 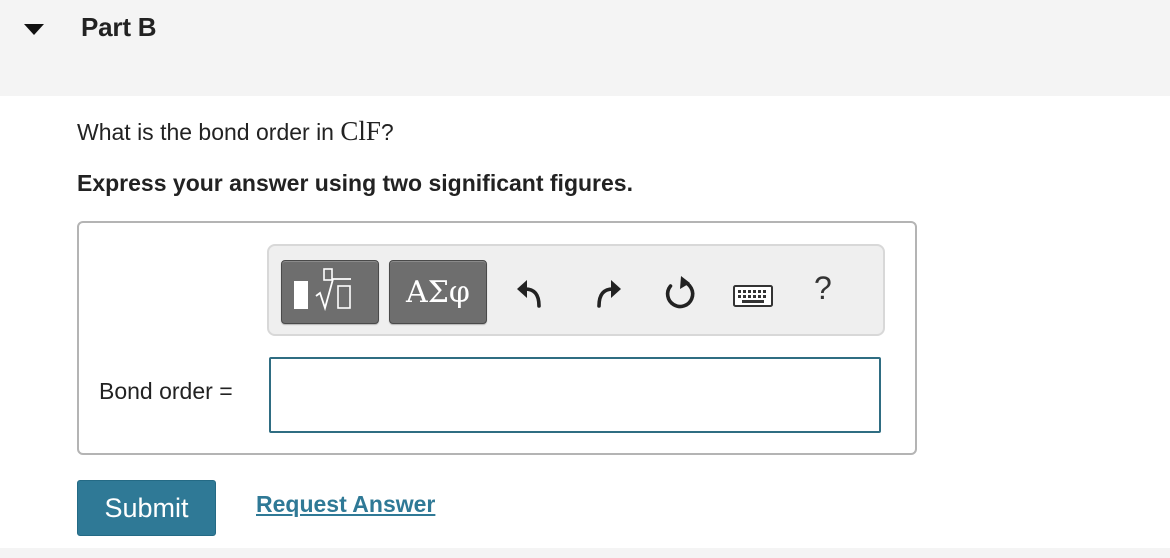 I want to click on request-answer-link: Request Answer, so click(x=345, y=504).